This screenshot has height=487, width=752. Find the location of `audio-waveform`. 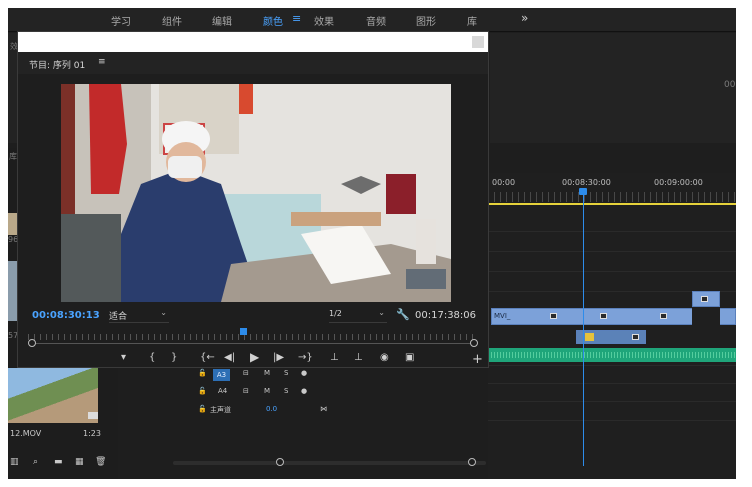

audio-waveform is located at coordinates (612, 355).